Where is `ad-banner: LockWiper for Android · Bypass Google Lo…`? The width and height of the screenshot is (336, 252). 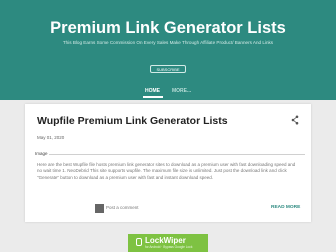 ad-banner: LockWiper for Android · Bypass Google Lo… is located at coordinates (168, 243).